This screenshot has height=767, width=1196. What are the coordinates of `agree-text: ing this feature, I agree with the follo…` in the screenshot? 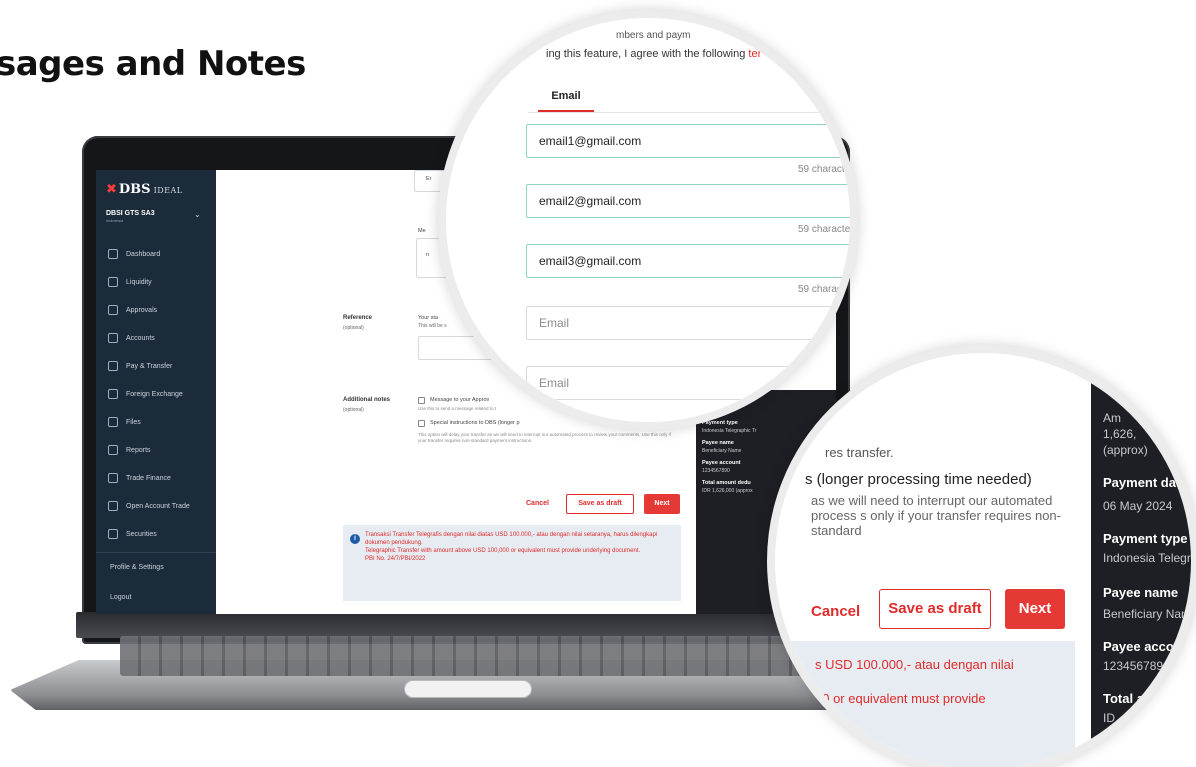 It's located at (653, 54).